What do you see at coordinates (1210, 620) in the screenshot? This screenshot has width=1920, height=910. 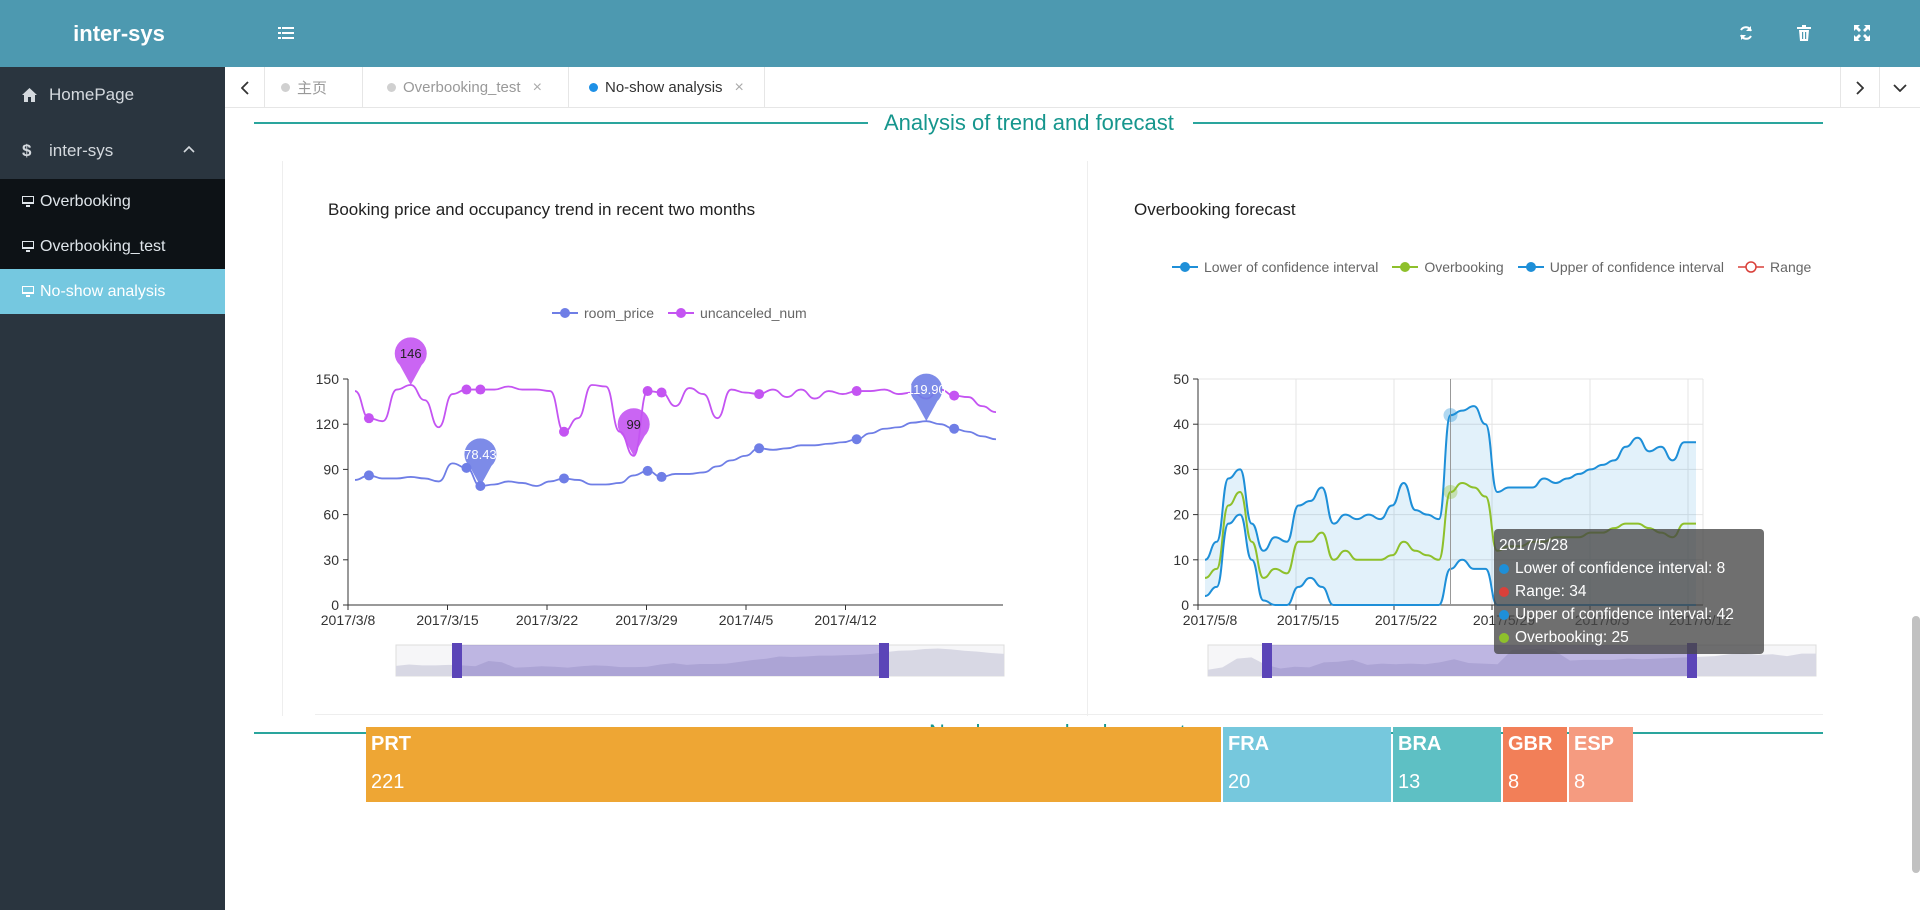 I see `x-tick-label: 2017/5/8` at bounding box center [1210, 620].